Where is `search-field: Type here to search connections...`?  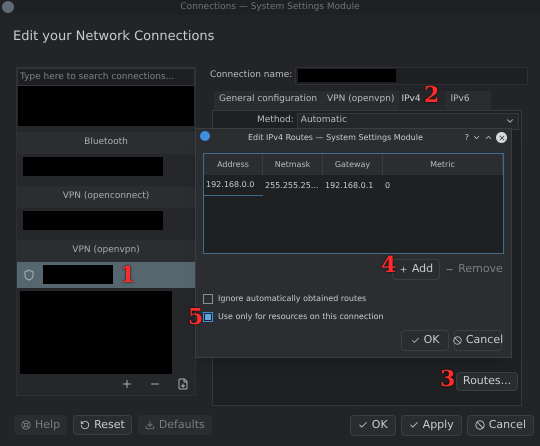 search-field: Type here to search connections... is located at coordinates (106, 77).